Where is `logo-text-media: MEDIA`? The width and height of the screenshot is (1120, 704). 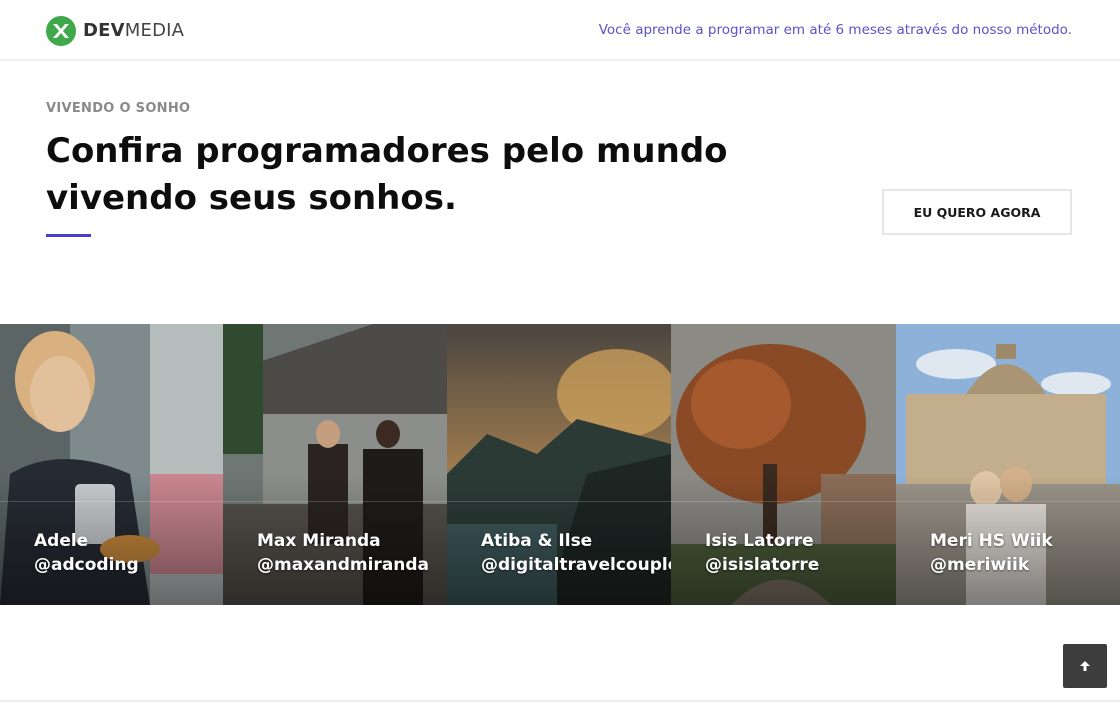
logo-text-media: MEDIA is located at coordinates (154, 30).